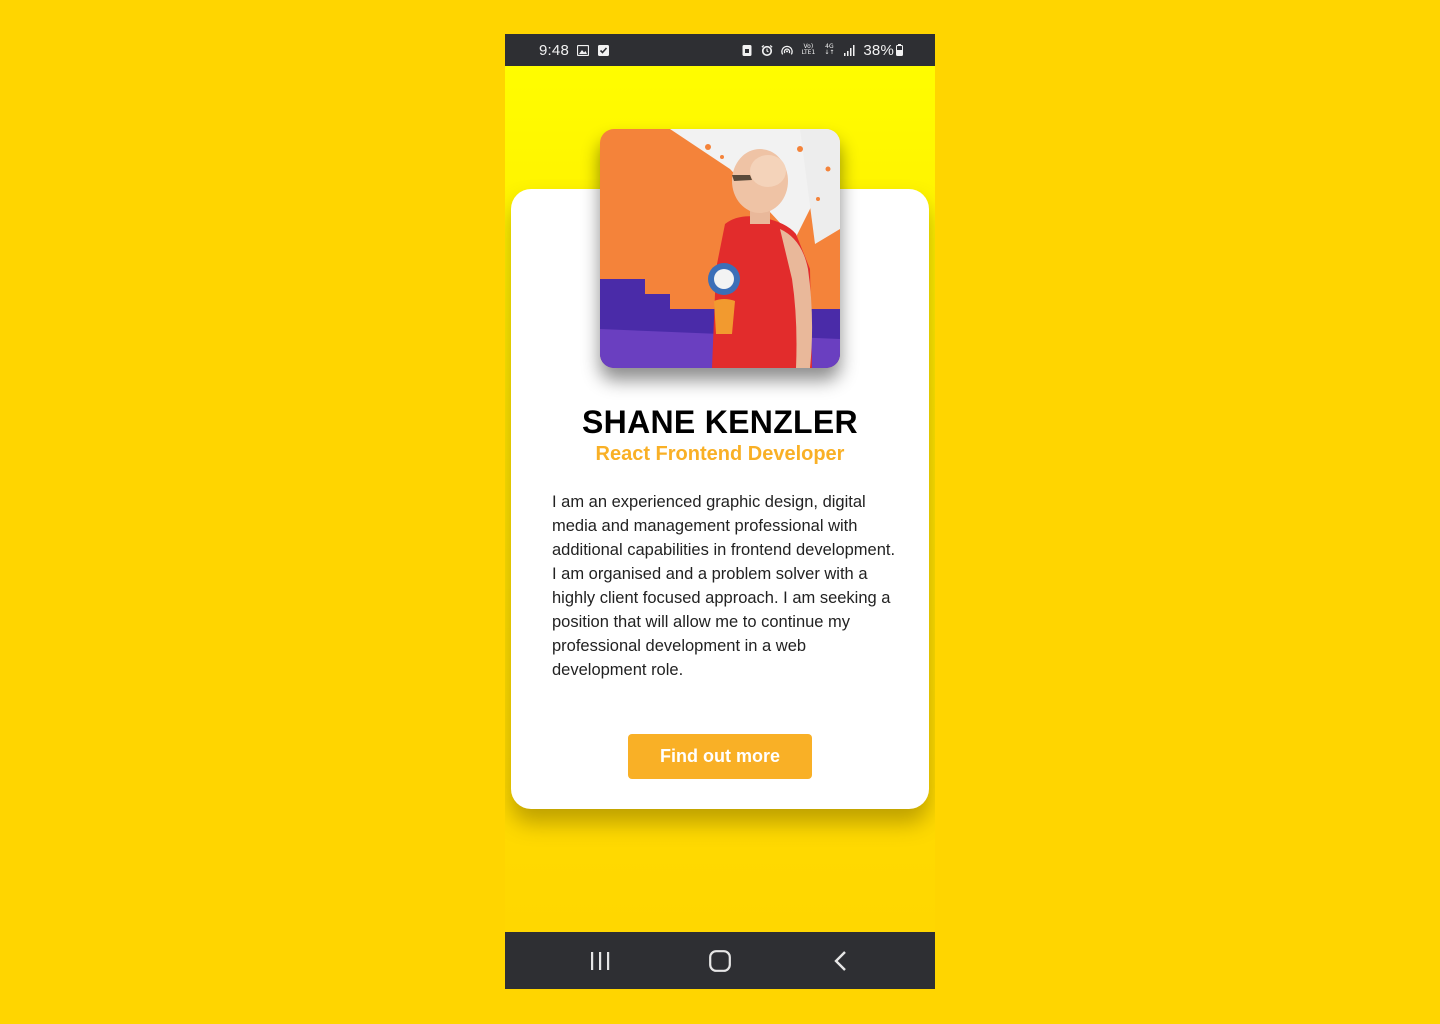 This screenshot has height=1024, width=1440. I want to click on recent-apps-button, so click(600, 961).